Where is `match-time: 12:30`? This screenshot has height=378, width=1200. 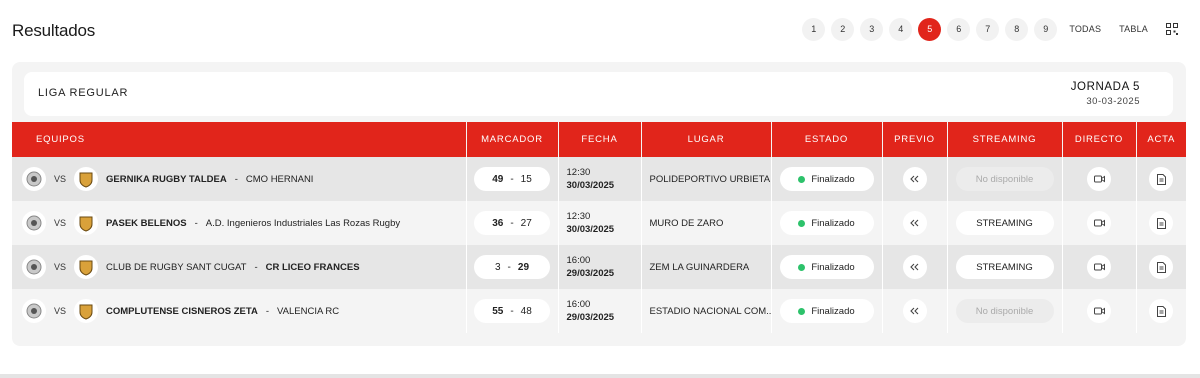 match-time: 12:30 is located at coordinates (578, 216).